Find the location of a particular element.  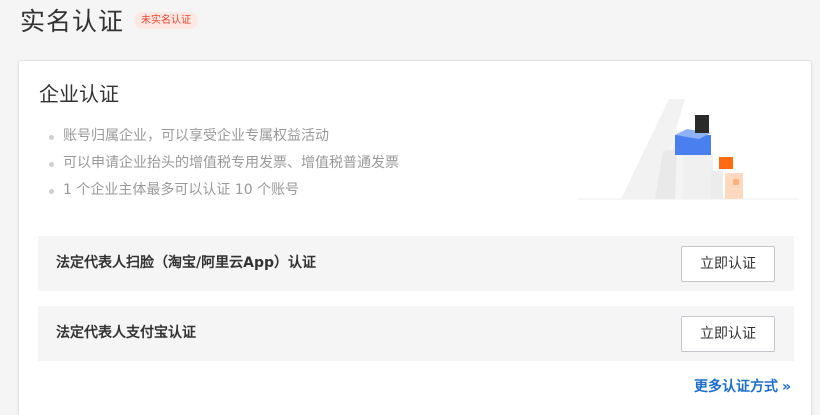

status-badge: 未实名认证 is located at coordinates (166, 20).